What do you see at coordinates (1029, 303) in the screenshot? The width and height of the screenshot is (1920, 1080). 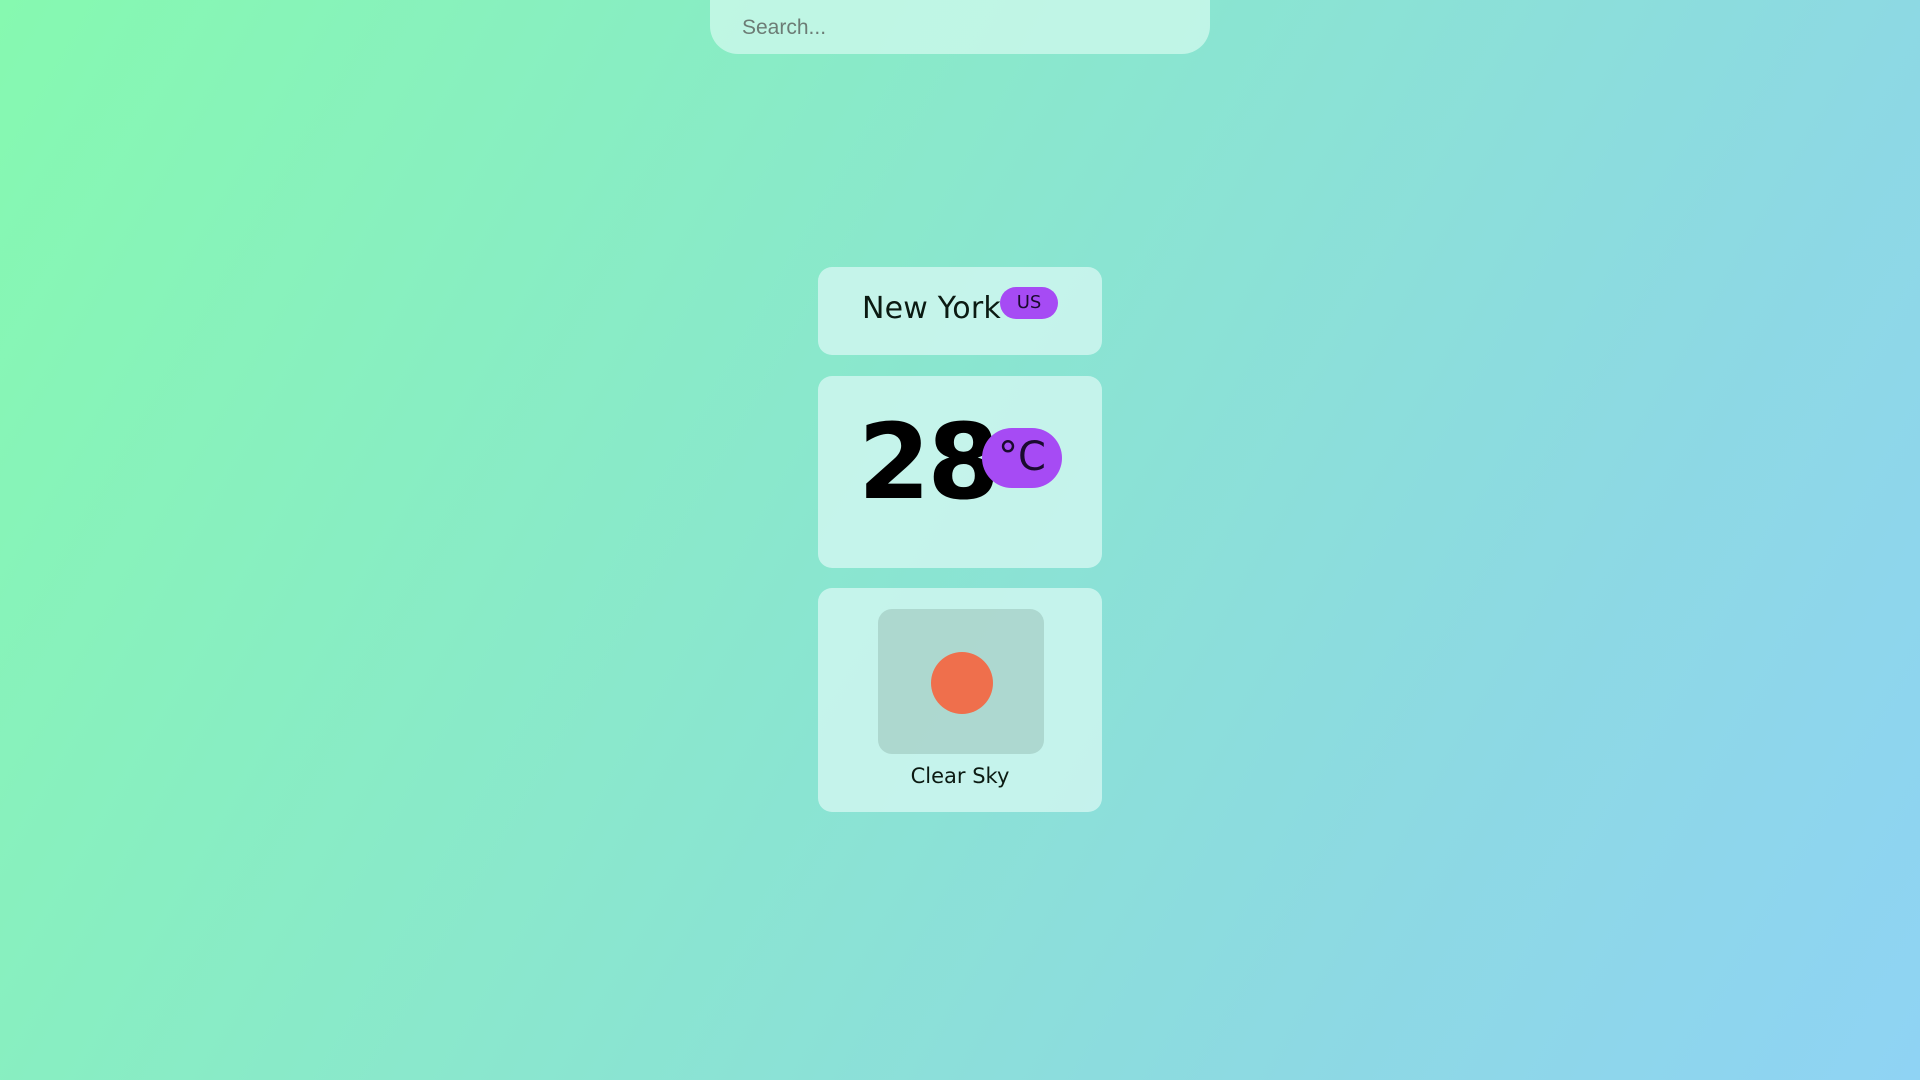 I see `country-badge: US` at bounding box center [1029, 303].